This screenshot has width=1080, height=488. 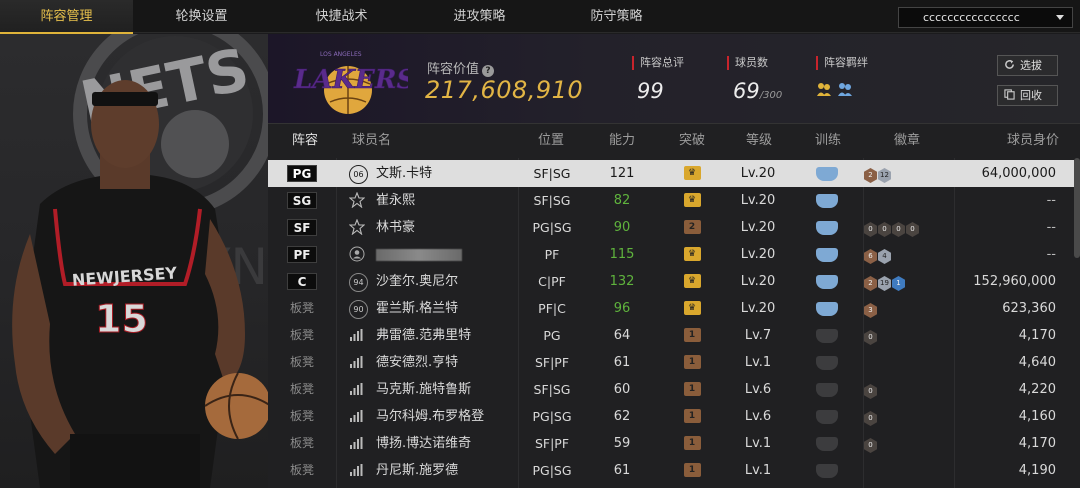 I want to click on tab-lineup-management: 阵容管理, so click(x=66, y=17).